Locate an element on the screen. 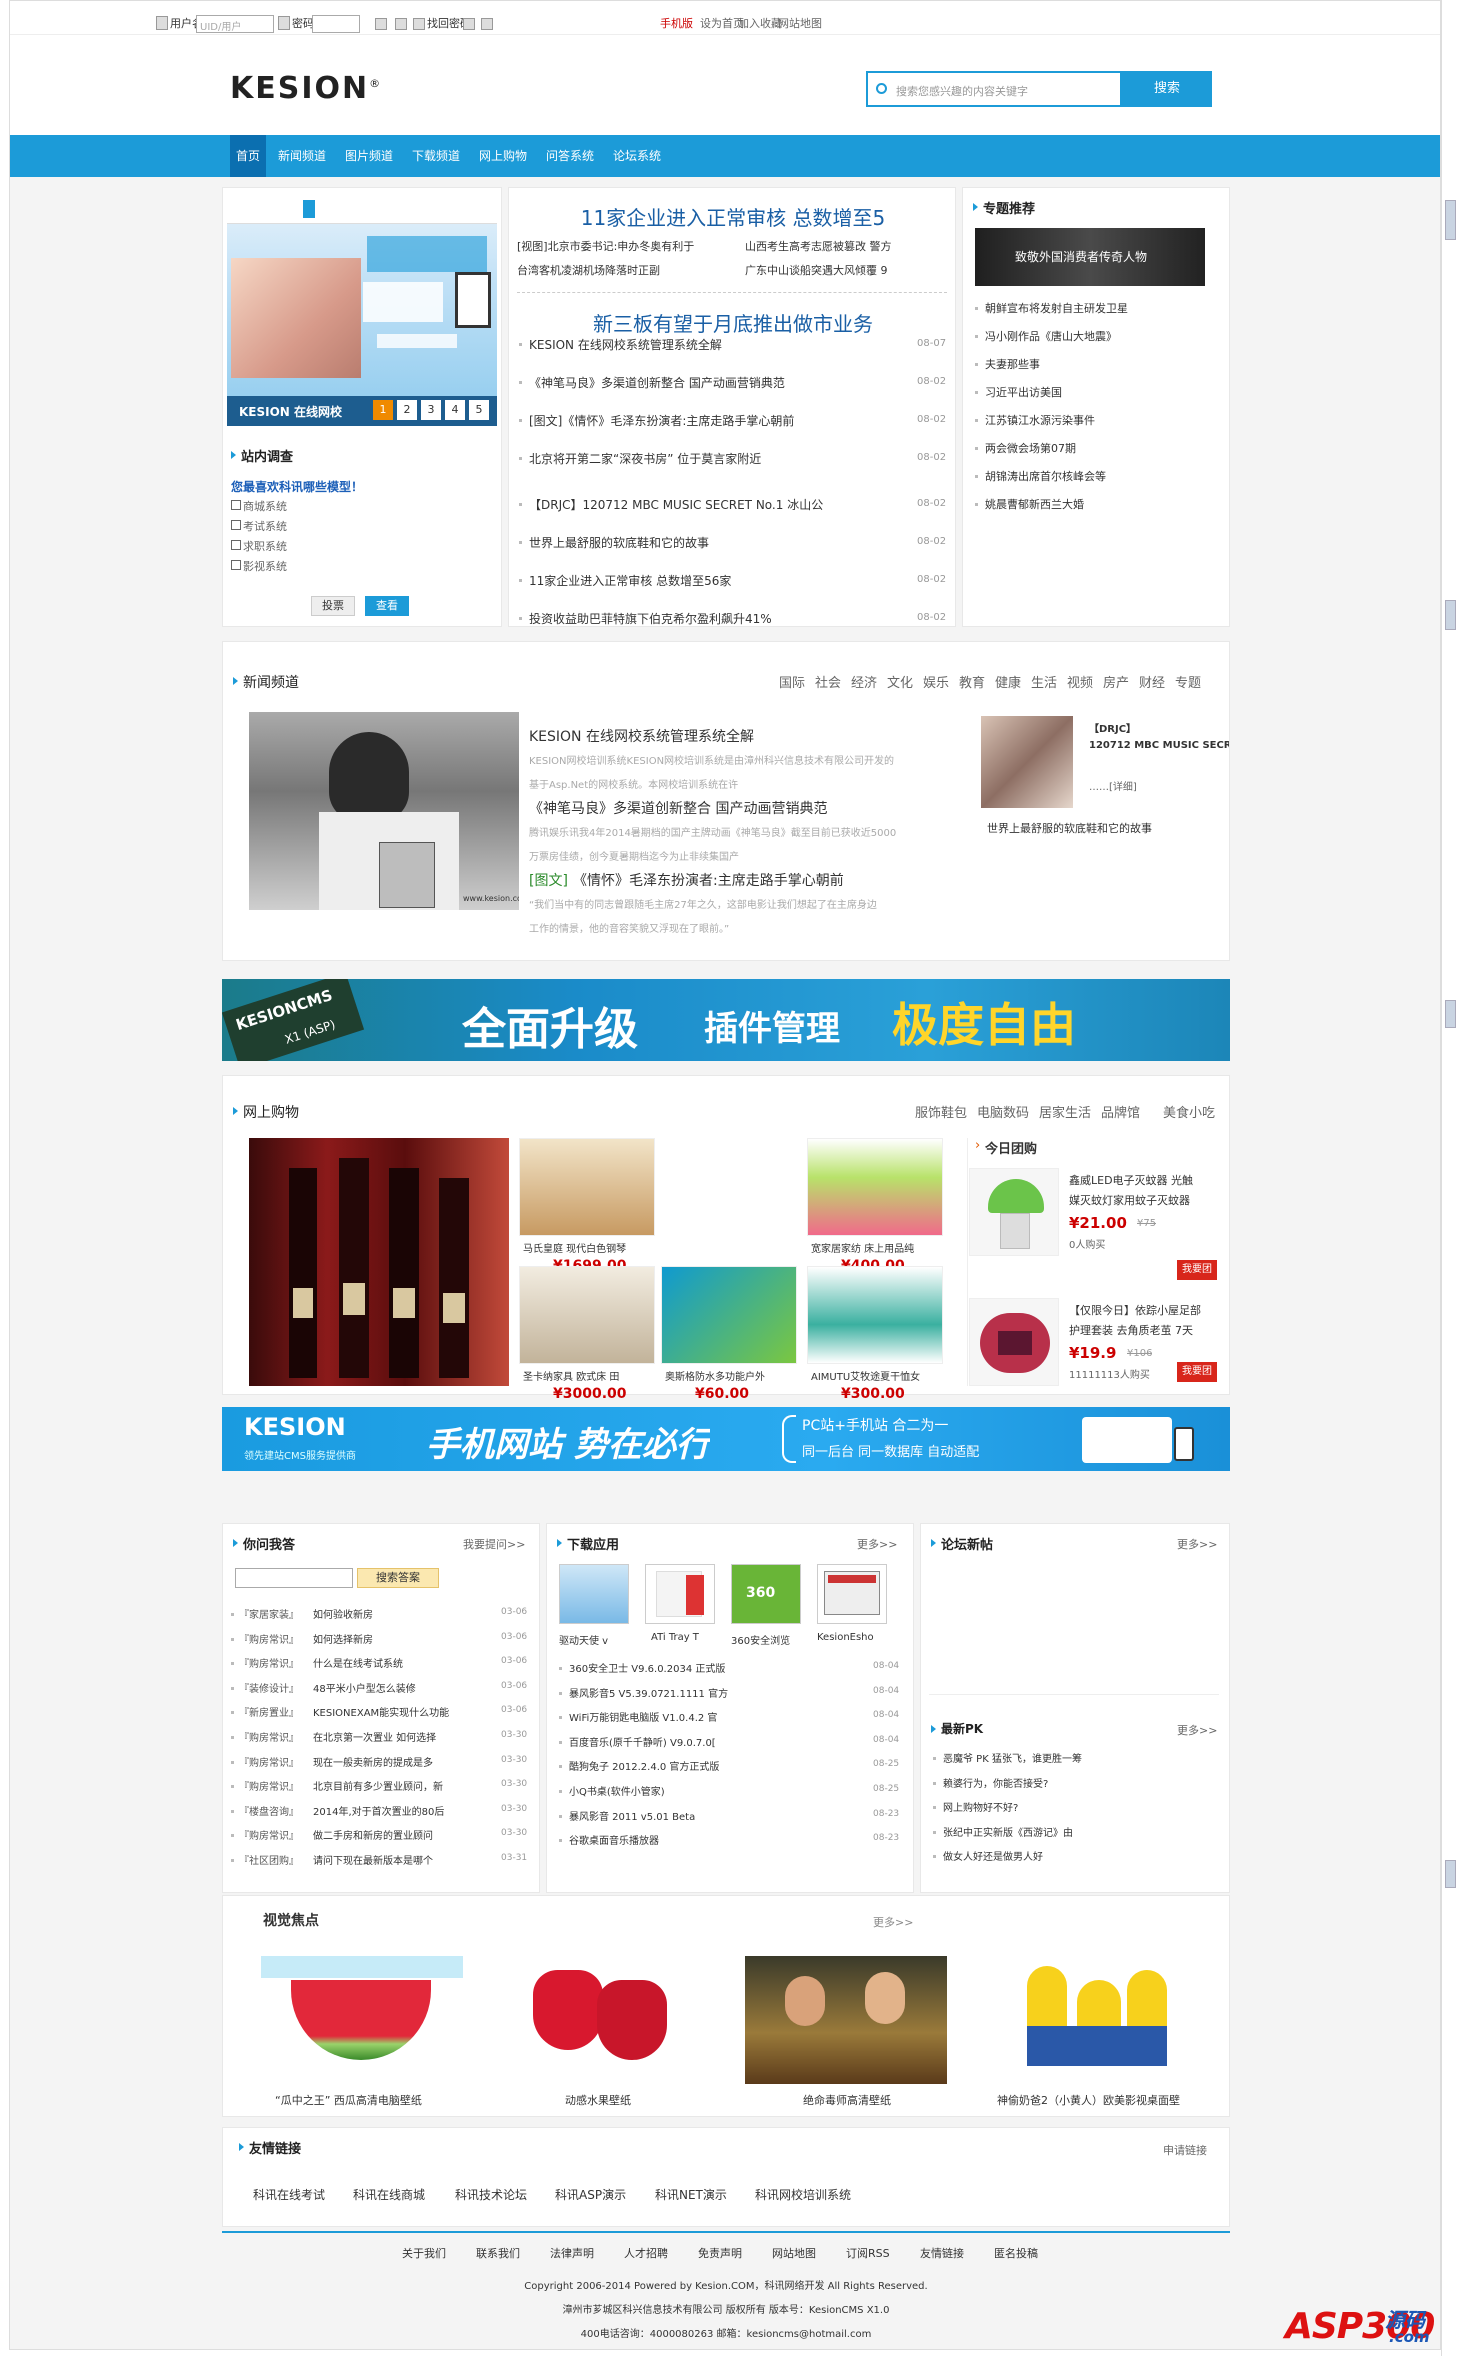 This screenshot has width=1459, height=2356. news-tab: 娱乐 is located at coordinates (936, 681).